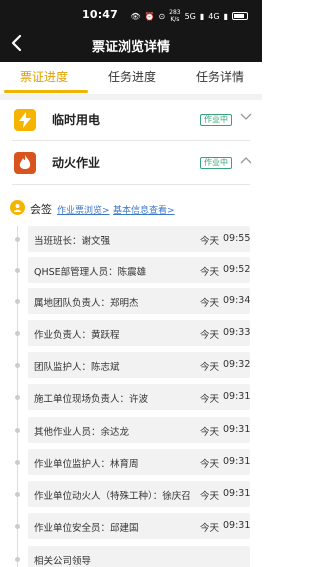 The width and height of the screenshot is (320, 567). I want to click on record-row: 作业单位动火人（特殊工种）：徐庆召 今天 09:31, so click(133, 494).